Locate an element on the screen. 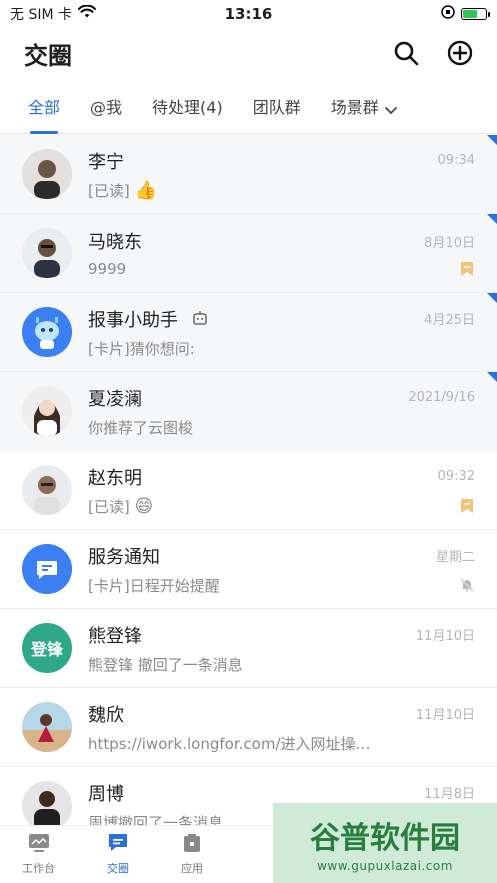 This screenshot has width=497, height=883. wifi-icon is located at coordinates (87, 13).